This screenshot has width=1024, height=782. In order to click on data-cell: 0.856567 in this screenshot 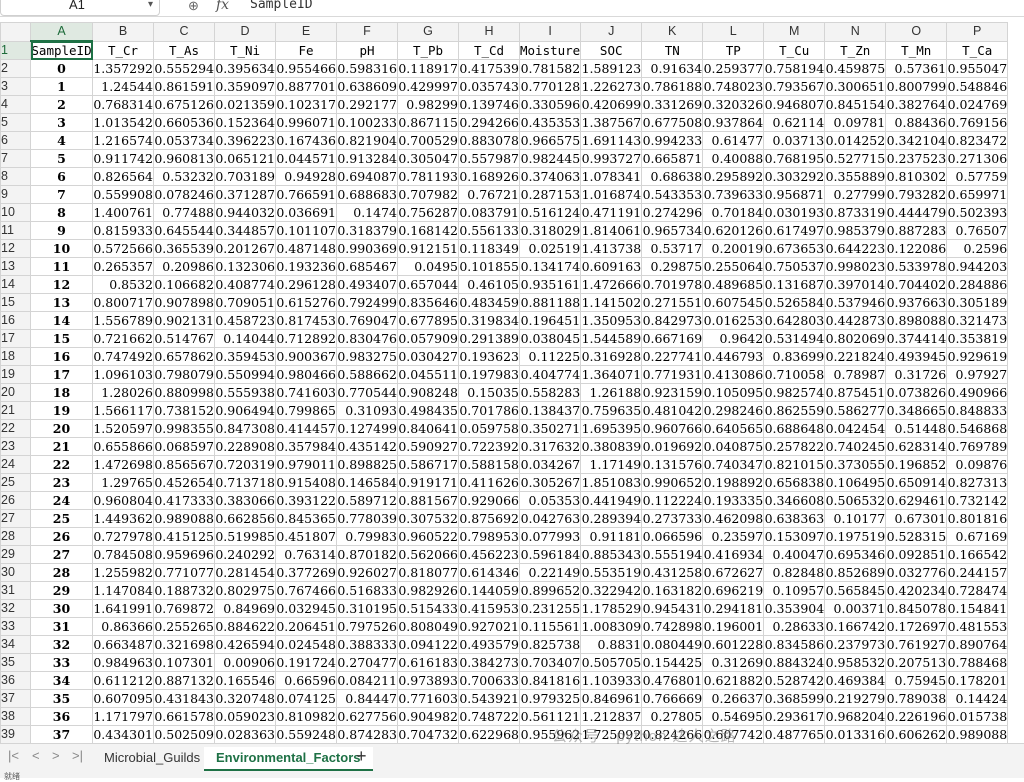, I will do `click(184, 464)`.